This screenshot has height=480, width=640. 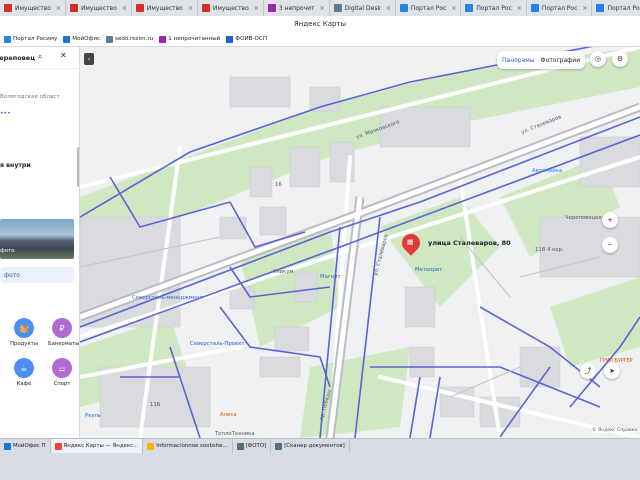 I want to click on browser-tab-5: 3 непрочит ×, so click(x=297, y=8).